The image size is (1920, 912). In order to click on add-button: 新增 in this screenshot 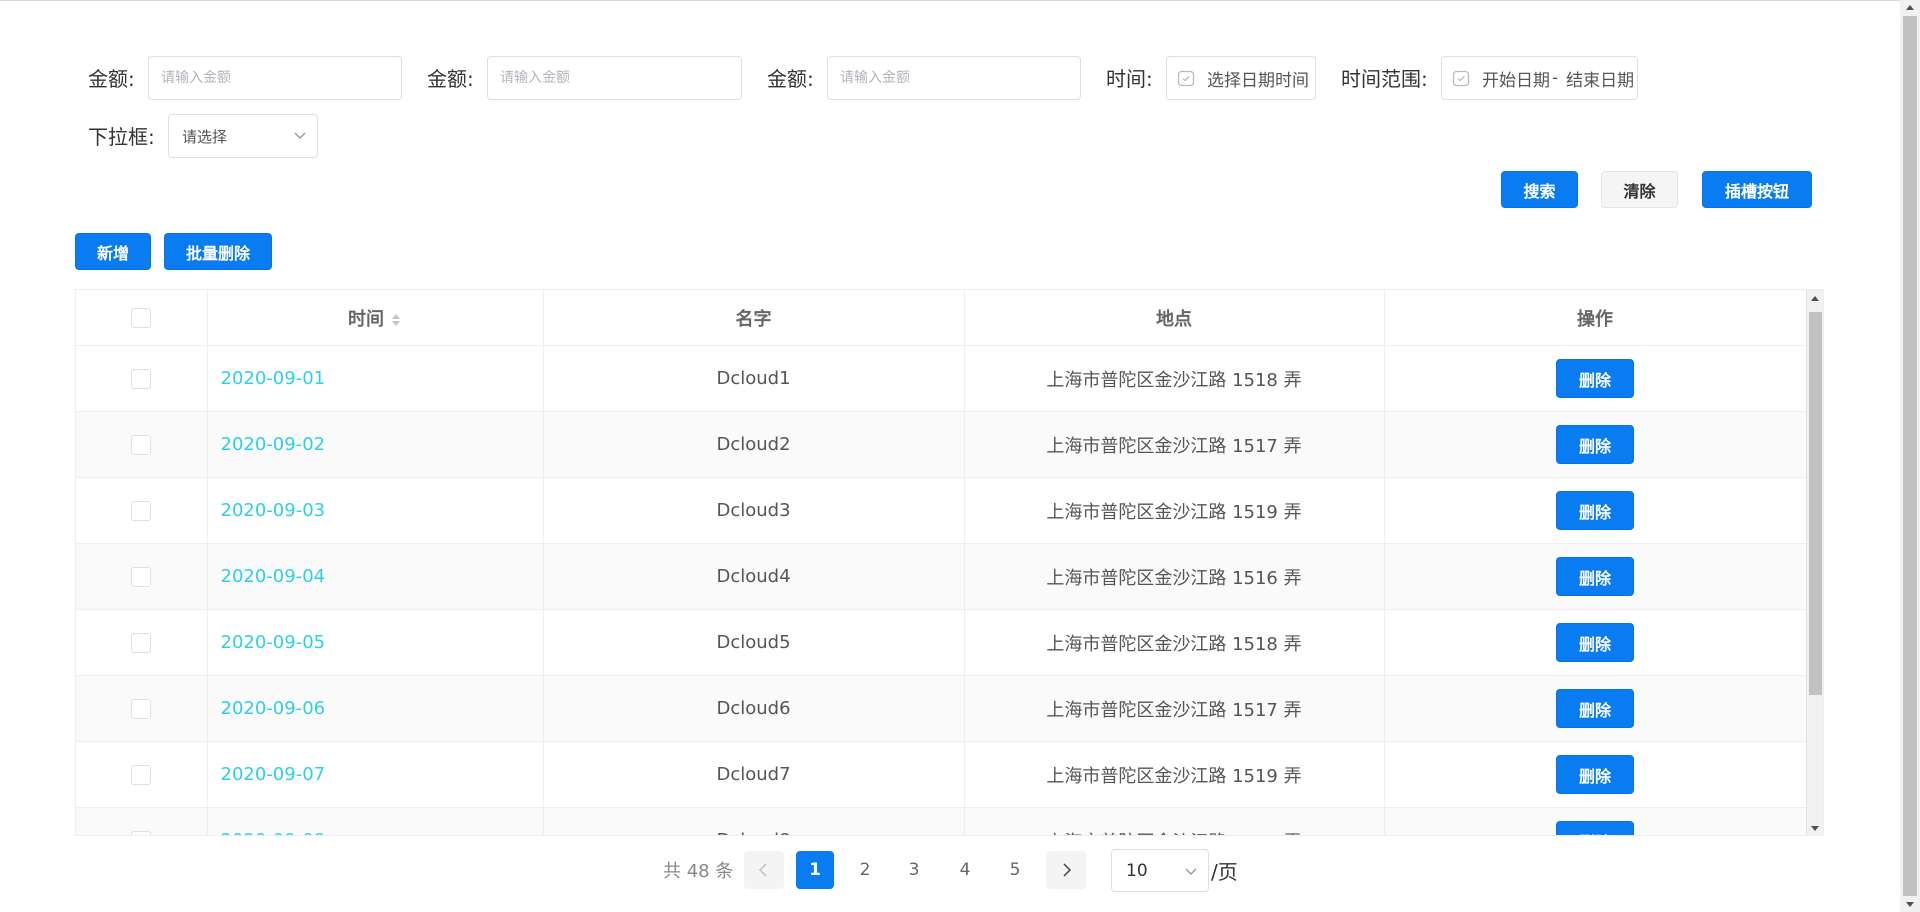, I will do `click(113, 251)`.